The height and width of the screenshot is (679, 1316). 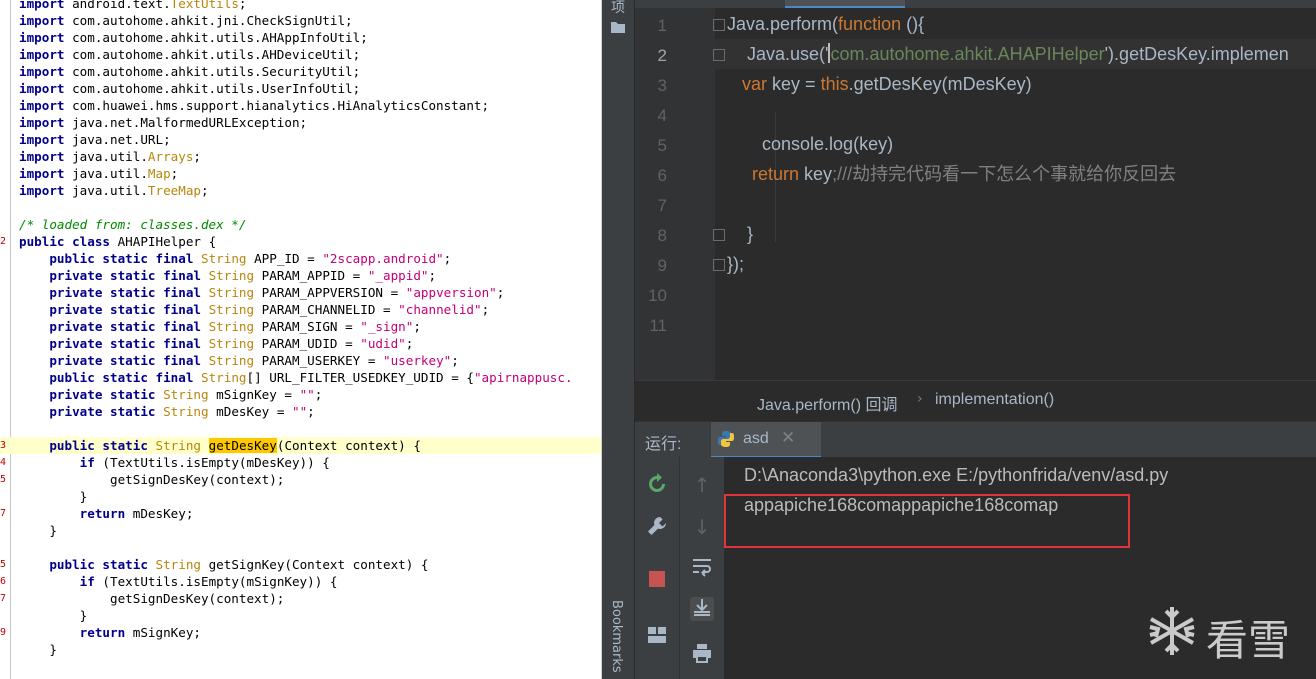 What do you see at coordinates (300, 156) in the screenshot?
I see `java-code-line: import java.util.Arrays;` at bounding box center [300, 156].